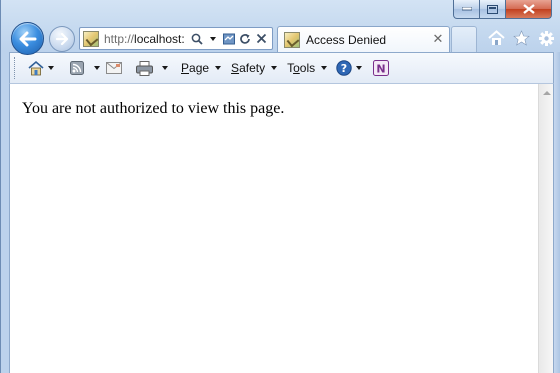 Image resolution: width=560 pixels, height=373 pixels. I want to click on tab-favicon-icon, so click(292, 39).